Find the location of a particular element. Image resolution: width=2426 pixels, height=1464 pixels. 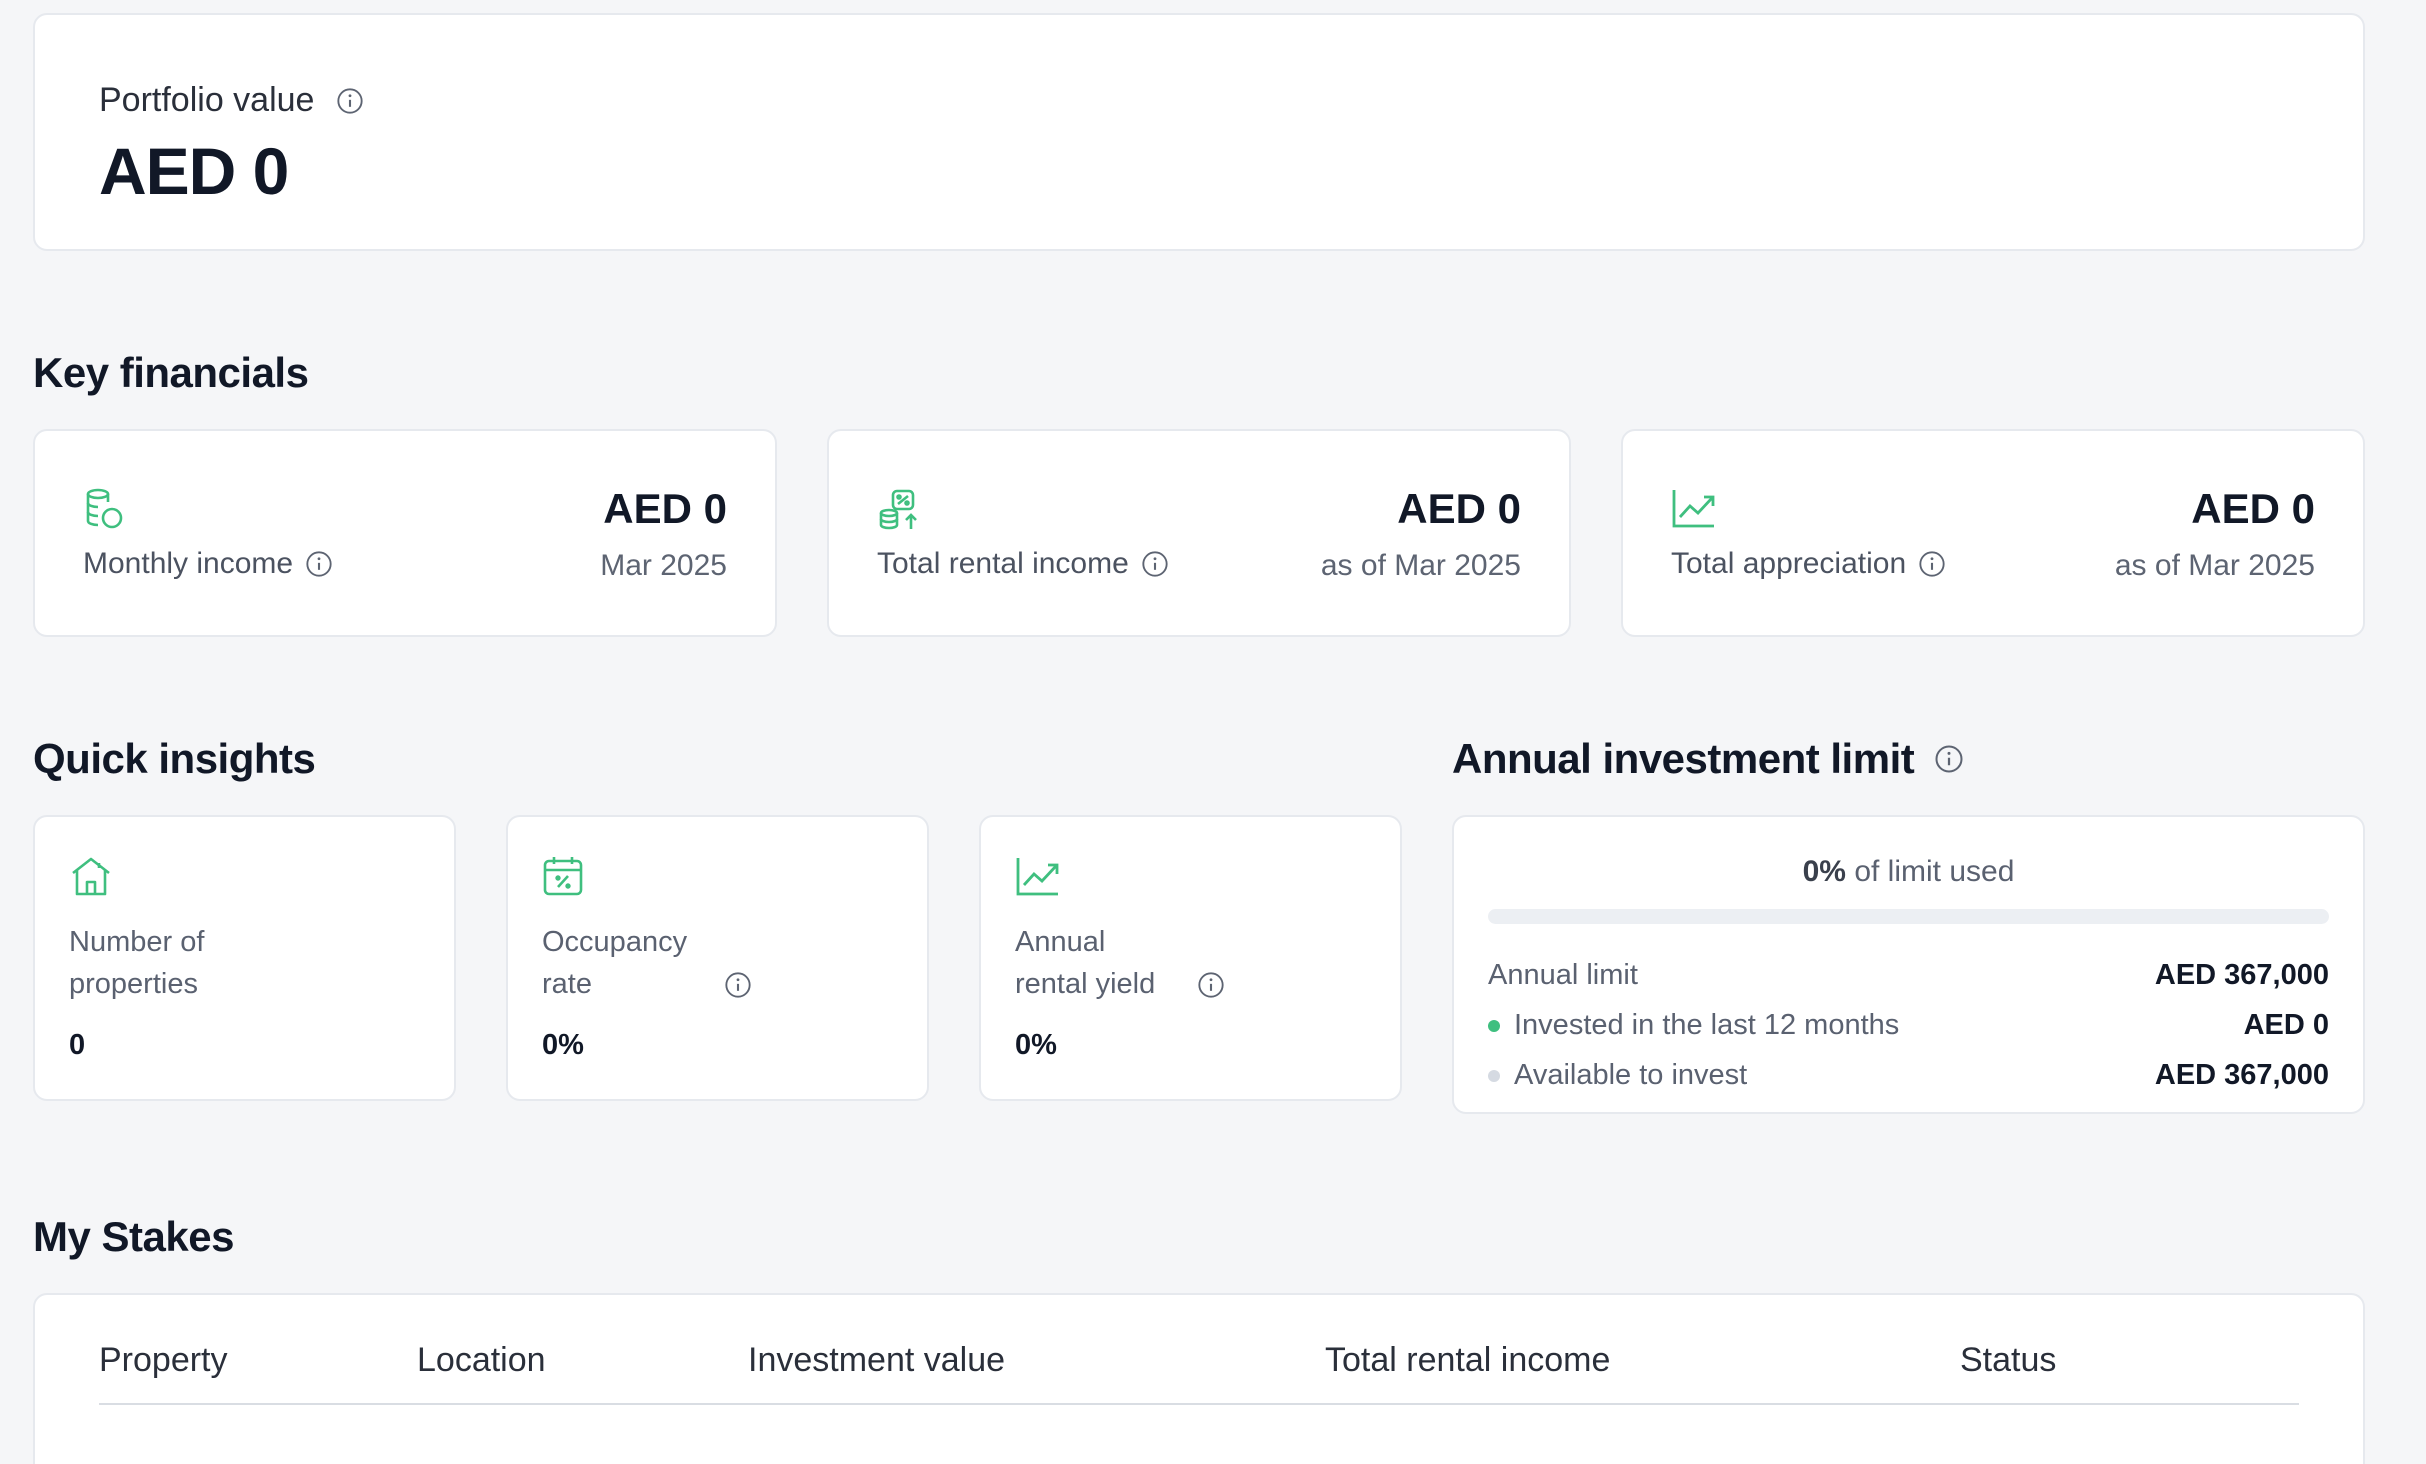

number-of-properties-label: Number of properties is located at coordinates (137, 963).